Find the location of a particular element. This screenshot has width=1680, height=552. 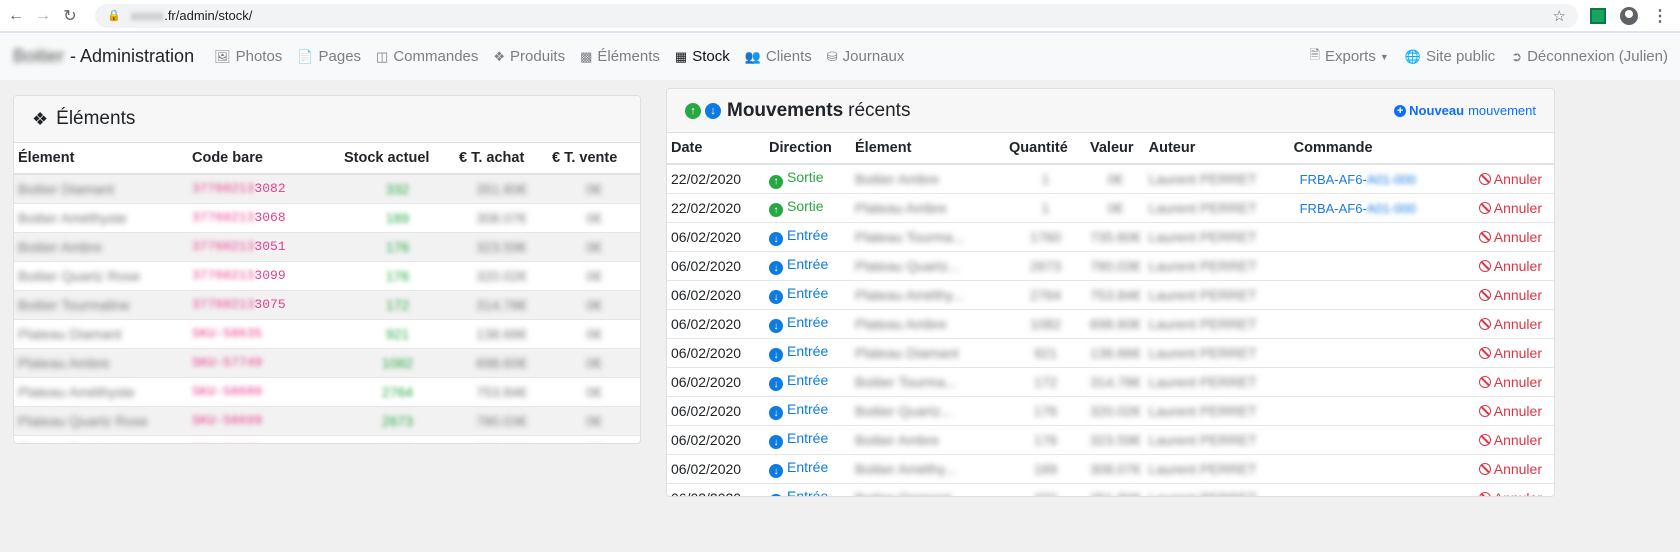

nav-commandes: ◫ Commandes is located at coordinates (427, 56).